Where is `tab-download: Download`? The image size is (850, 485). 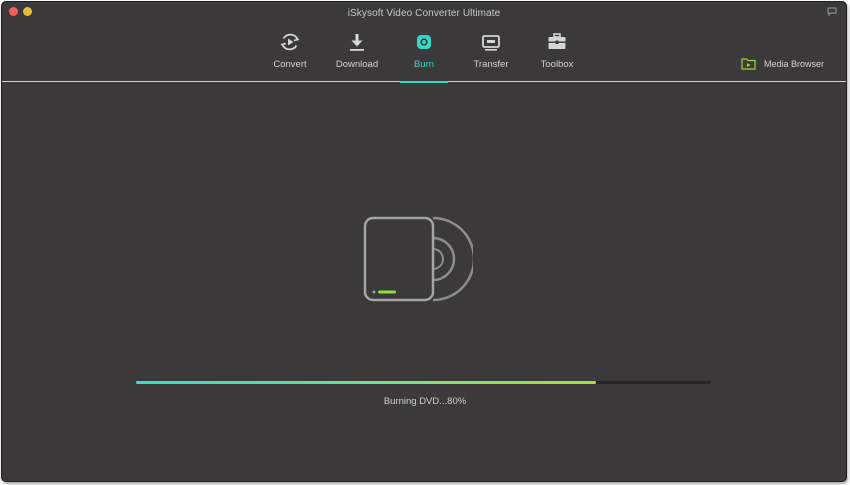
tab-download: Download is located at coordinates (357, 53).